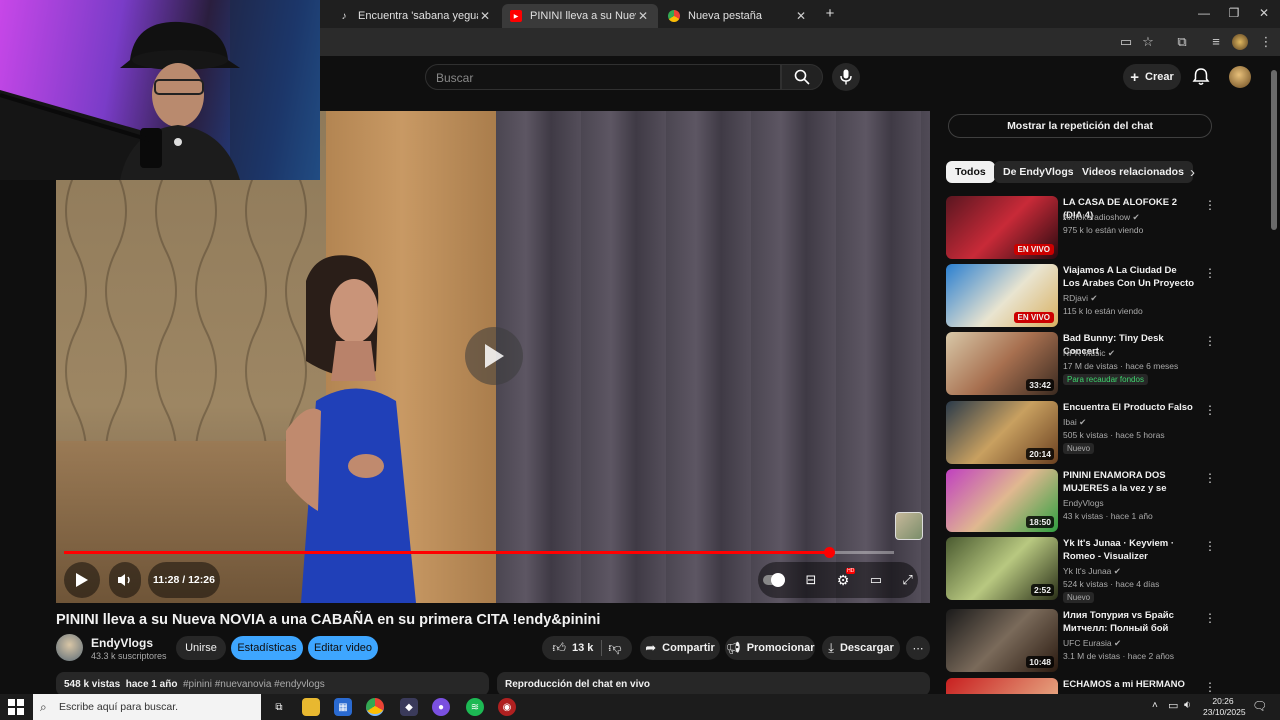 The image size is (1280, 720). What do you see at coordinates (441, 707) in the screenshot?
I see `obs-icon: ●` at bounding box center [441, 707].